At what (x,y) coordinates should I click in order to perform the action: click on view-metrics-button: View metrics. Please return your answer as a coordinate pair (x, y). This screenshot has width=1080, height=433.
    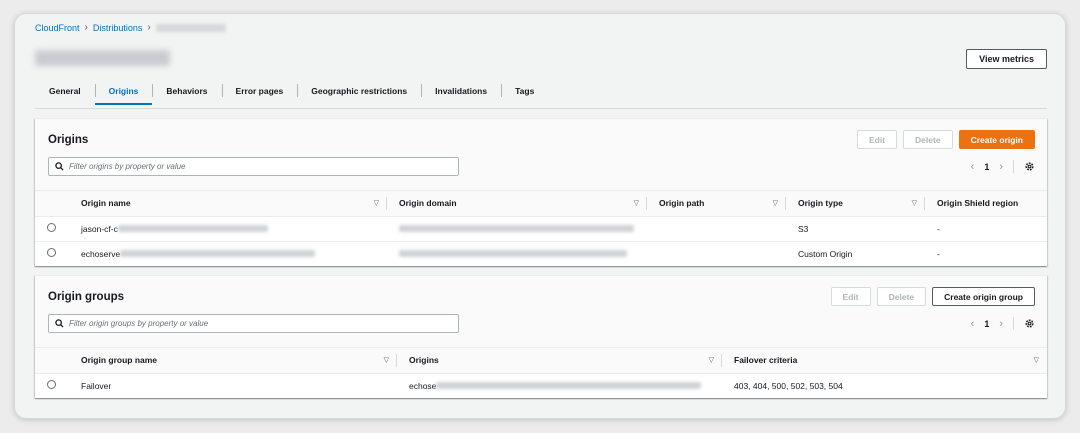
    Looking at the image, I should click on (1006, 59).